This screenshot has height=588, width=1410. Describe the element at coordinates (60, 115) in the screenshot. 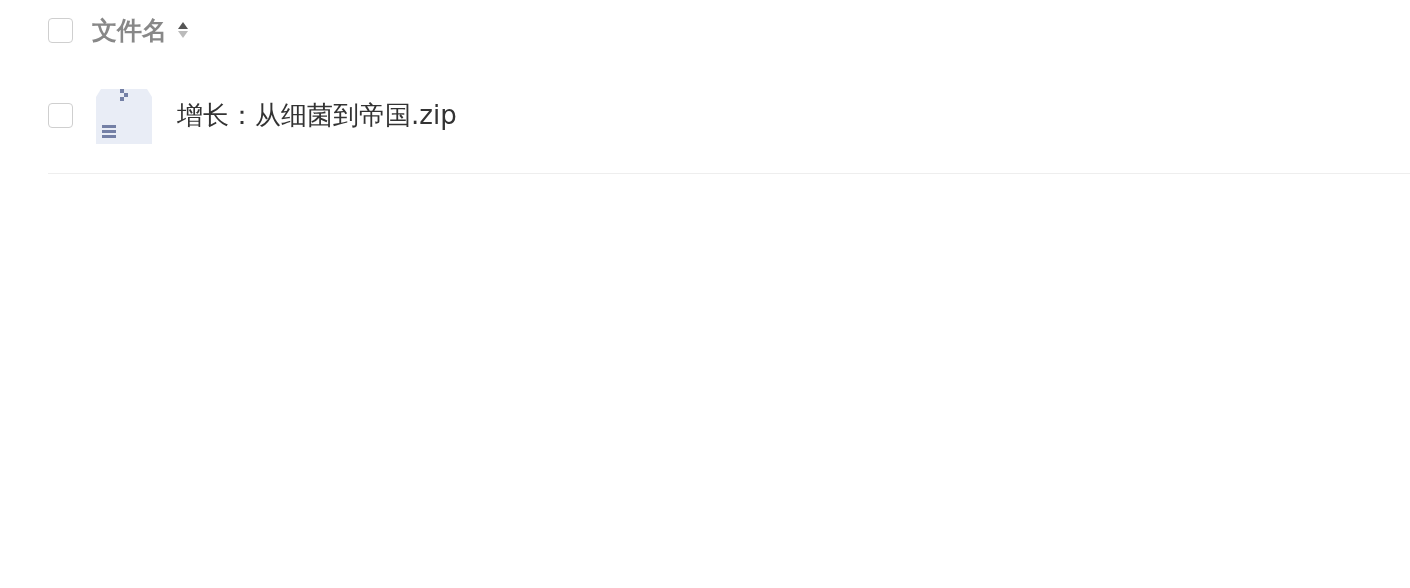

I see `row-checkbox` at that location.